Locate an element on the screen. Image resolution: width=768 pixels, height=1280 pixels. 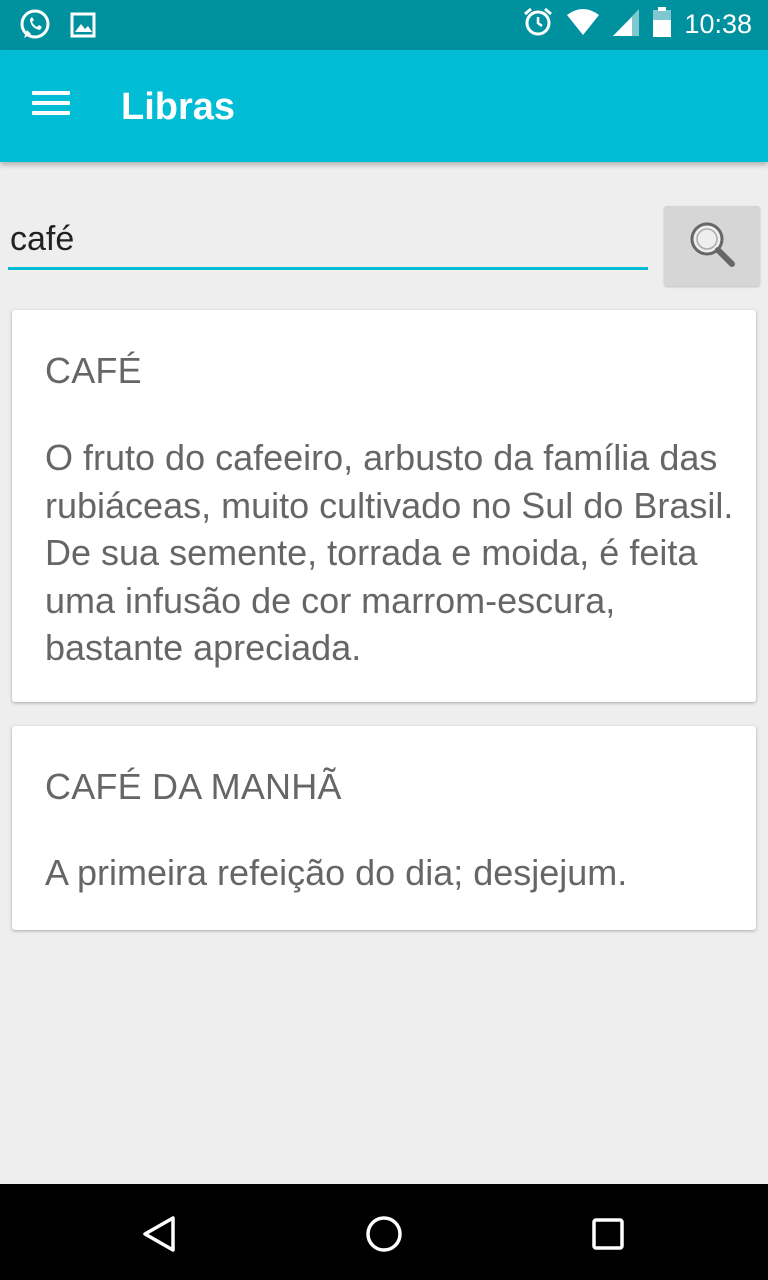
search-button is located at coordinates (712, 246).